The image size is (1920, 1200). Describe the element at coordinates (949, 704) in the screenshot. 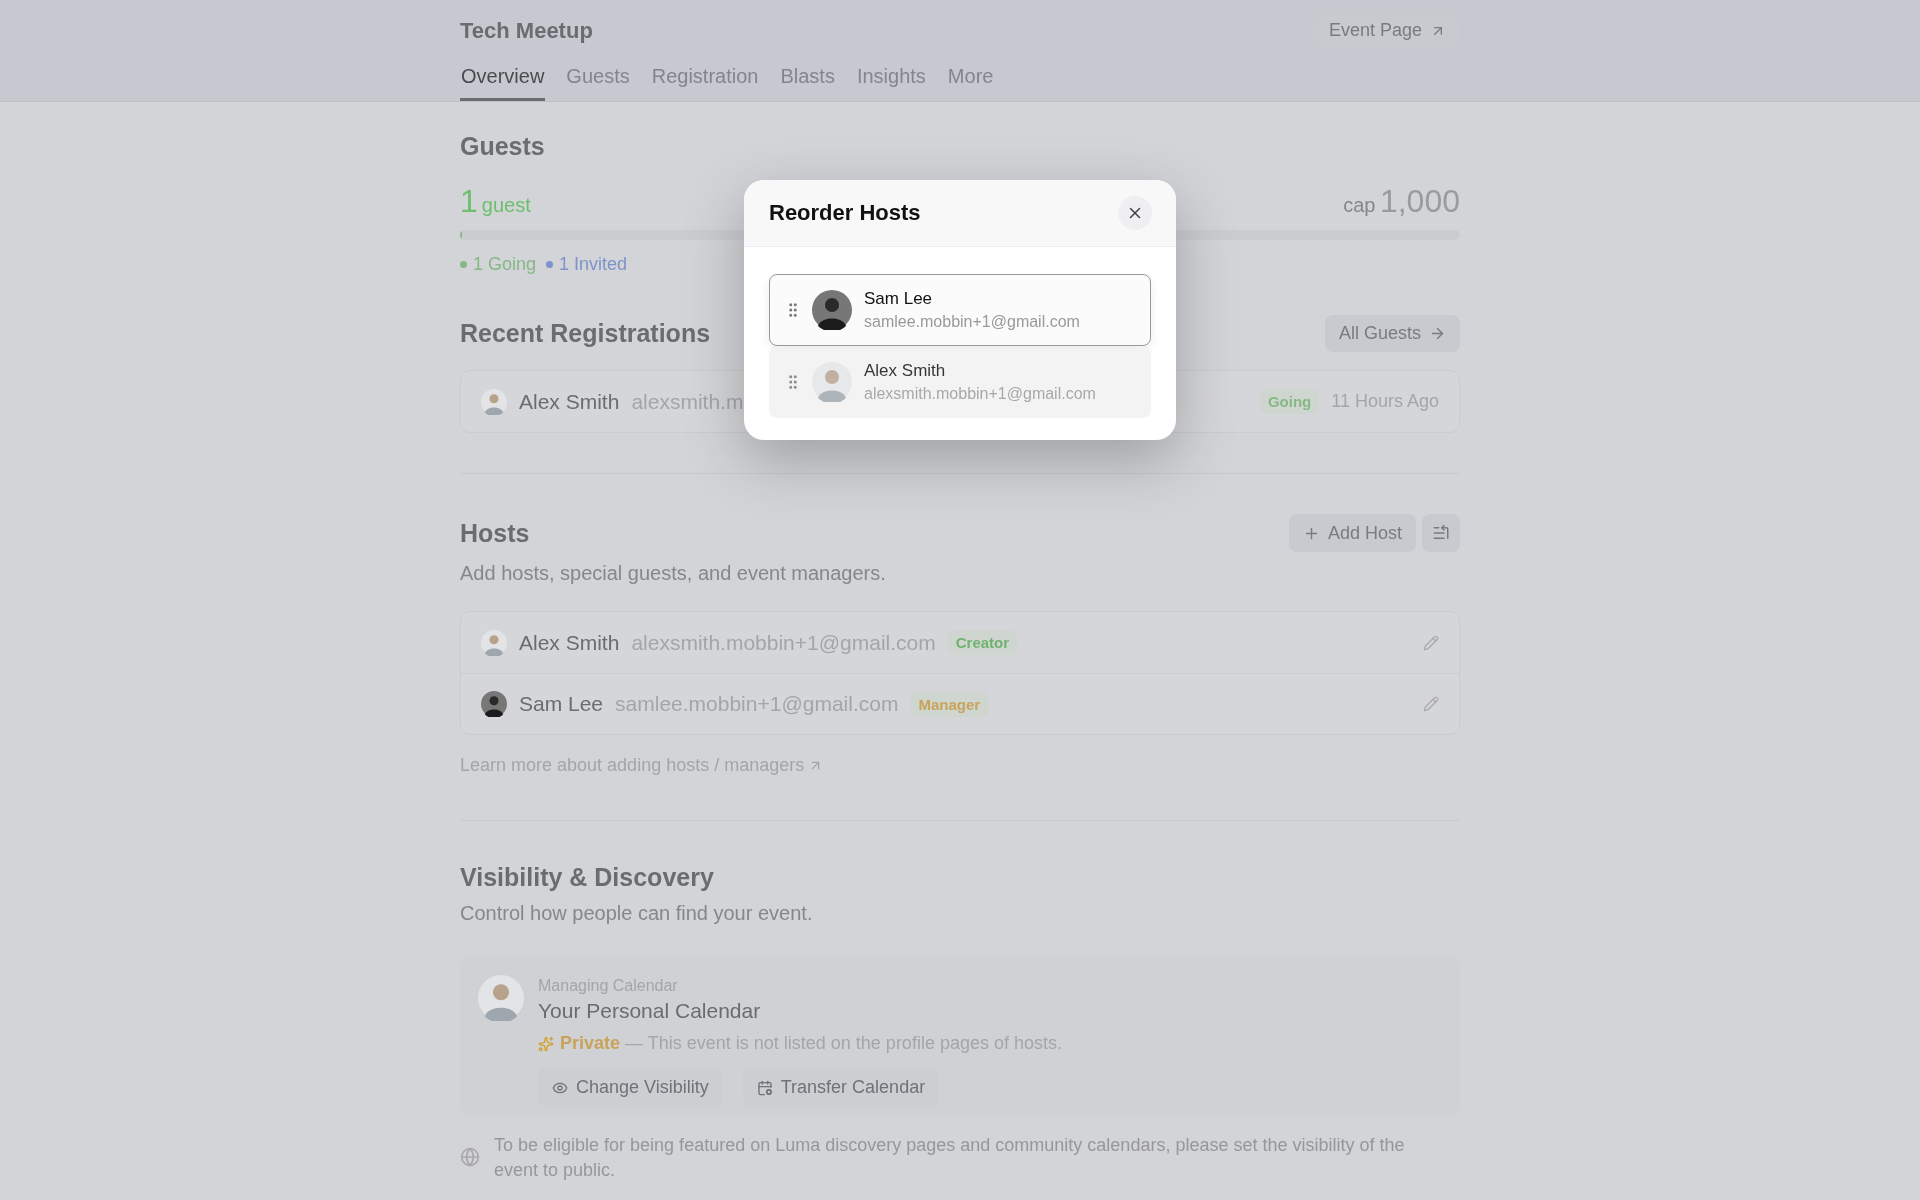

I see `role-tag: Manager` at that location.